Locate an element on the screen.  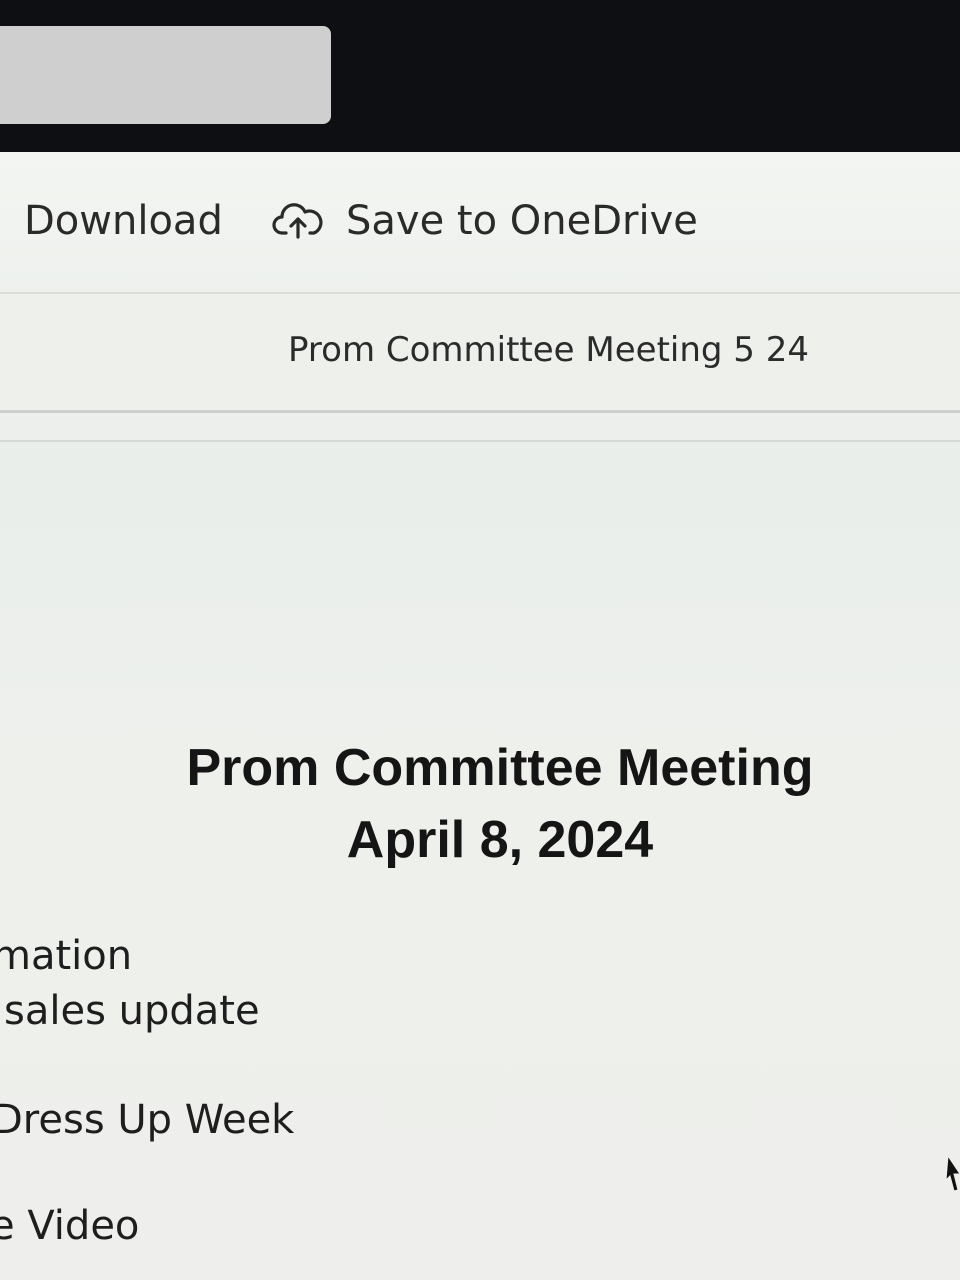
document-heading: Prom Committee Meeting is located at coordinates (500, 768).